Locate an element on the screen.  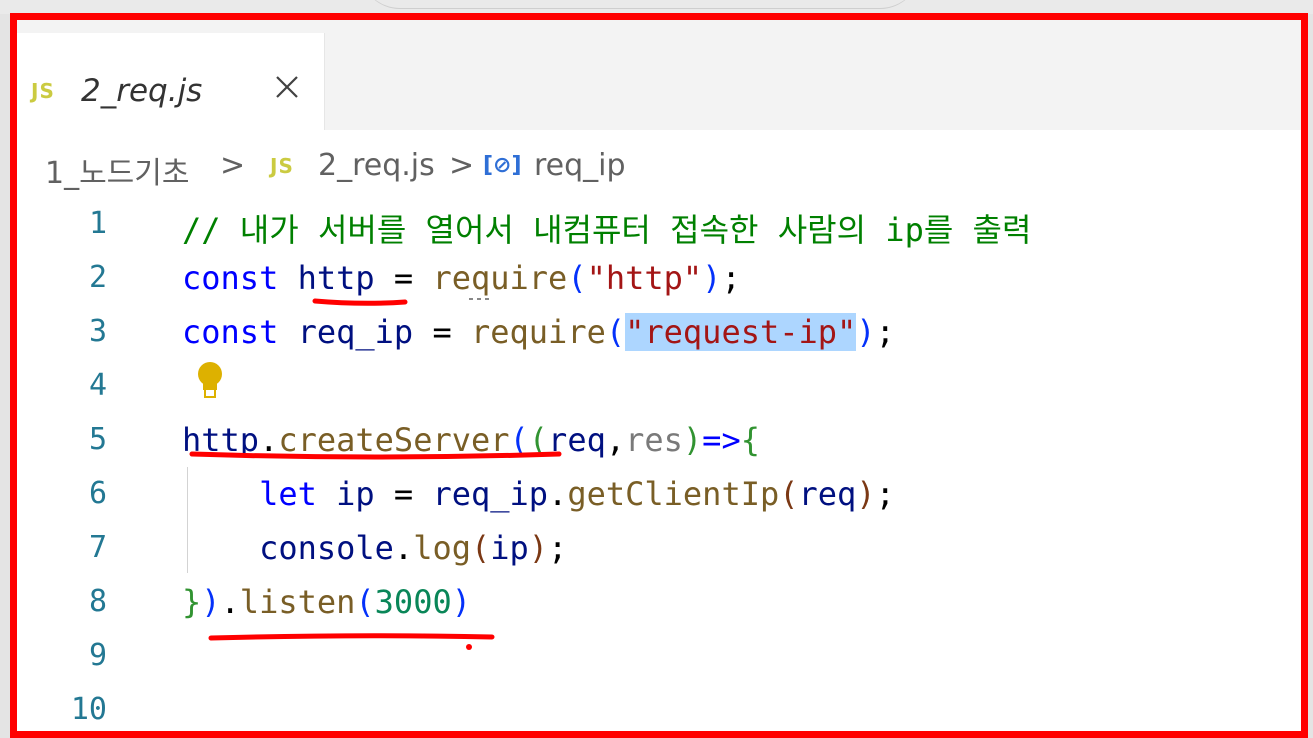
tab-2-req-js: JS 2_req.js is located at coordinates (171, 81).